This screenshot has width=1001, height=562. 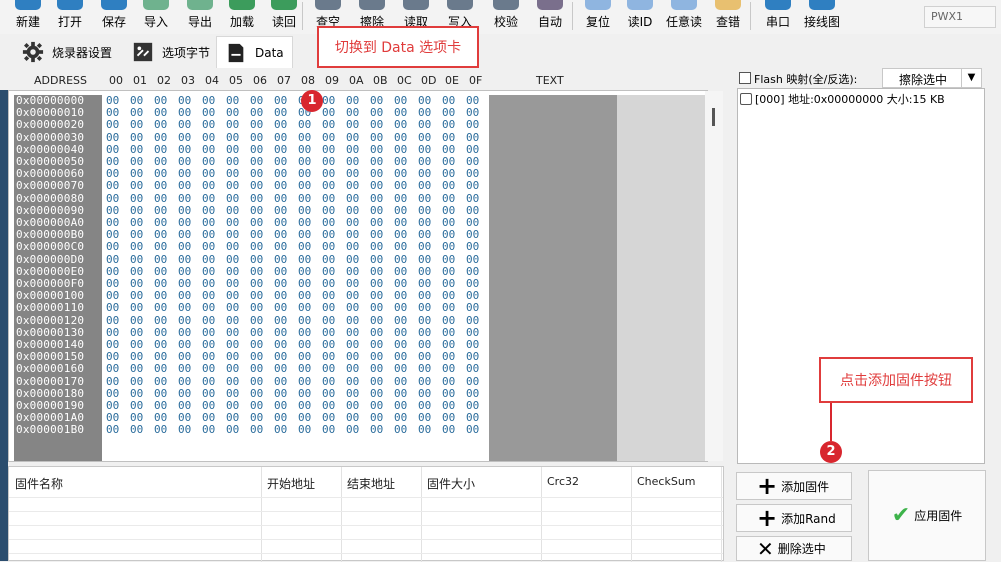 What do you see at coordinates (684, 16) in the screenshot?
I see `toolbar-button-any-read: 任意读` at bounding box center [684, 16].